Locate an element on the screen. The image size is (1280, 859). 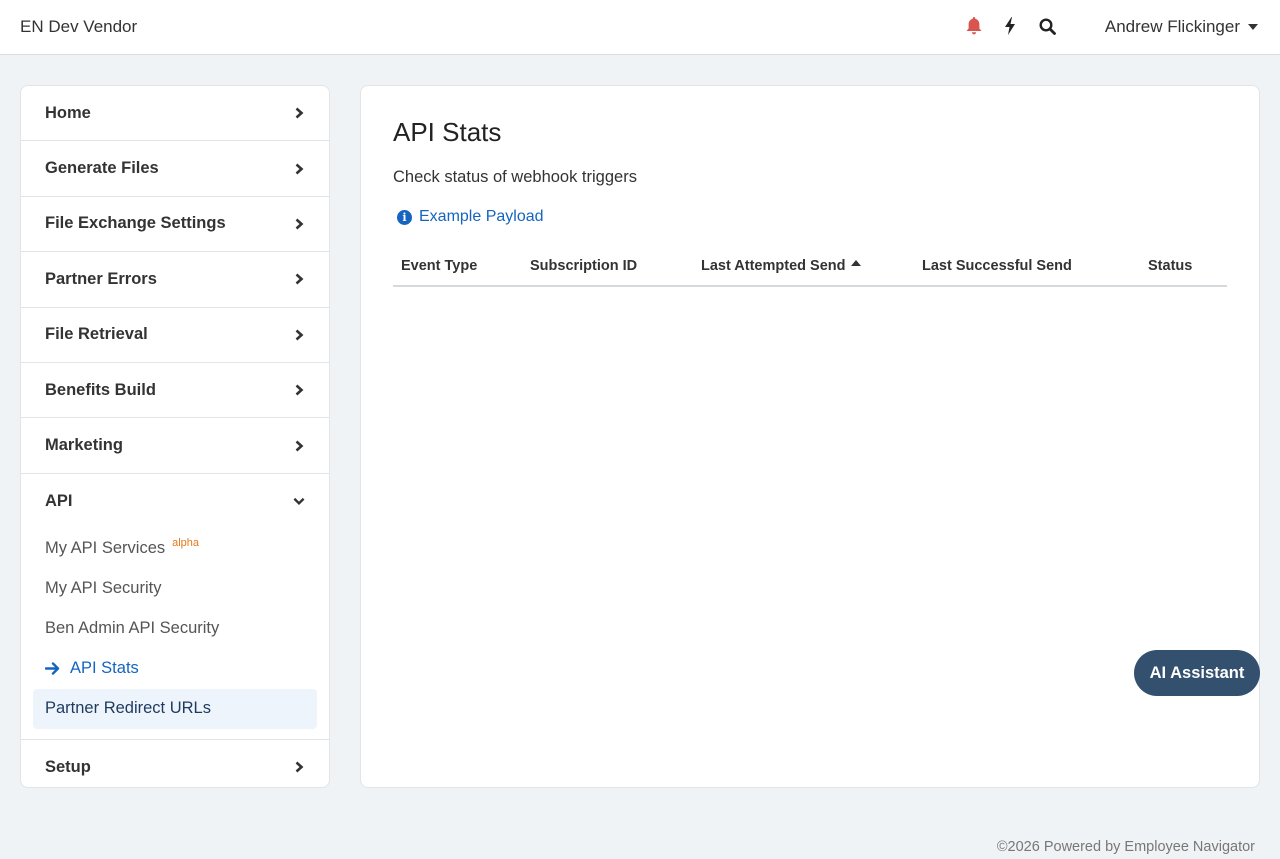
sidebar-item-label: Setup is located at coordinates (68, 766).